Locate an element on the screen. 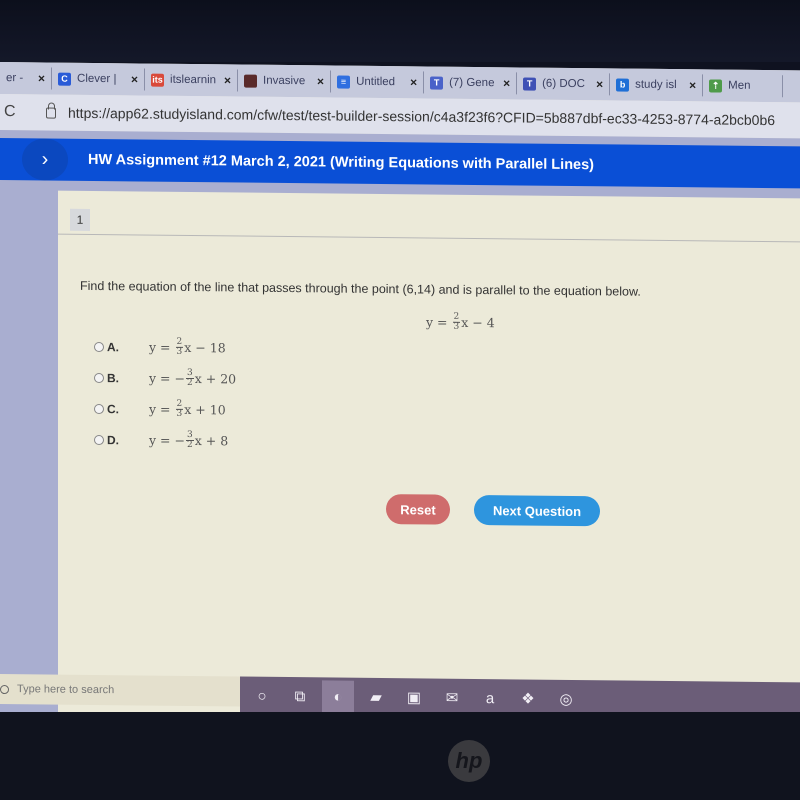 This screenshot has width=800, height=800. given-equation: y = 2 3 x − 4 is located at coordinates (460, 322).